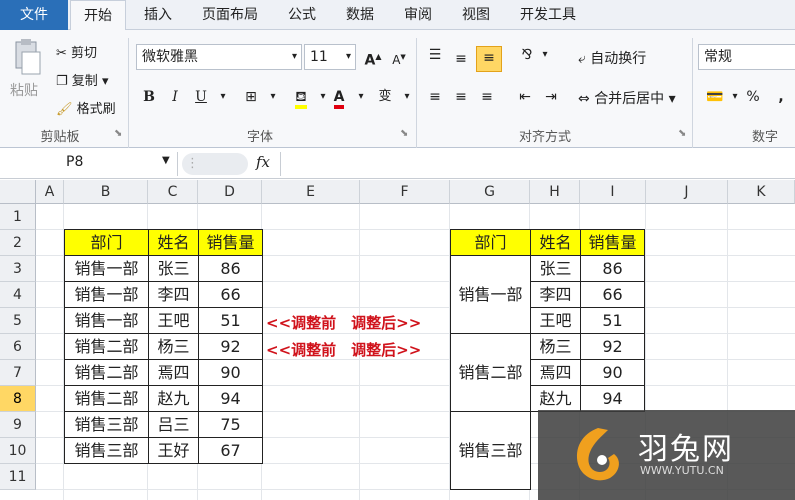 The image size is (795, 500). Describe the element at coordinates (301, 97) in the screenshot. I see `fill-color-button: ⛾` at that location.